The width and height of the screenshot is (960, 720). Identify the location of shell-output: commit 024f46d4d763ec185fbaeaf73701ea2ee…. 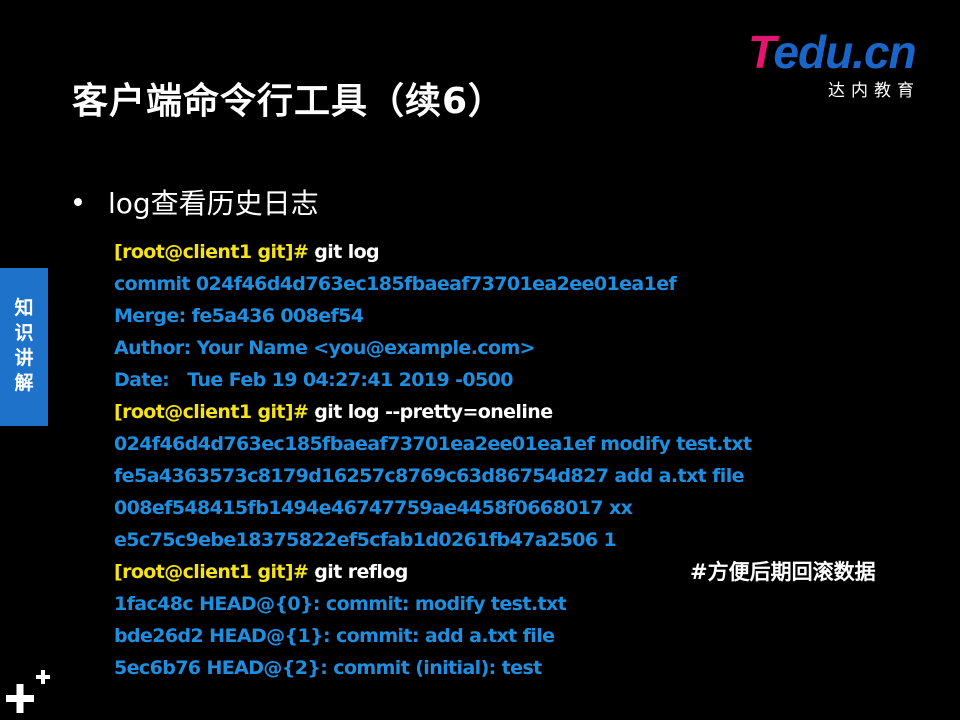
(395, 284).